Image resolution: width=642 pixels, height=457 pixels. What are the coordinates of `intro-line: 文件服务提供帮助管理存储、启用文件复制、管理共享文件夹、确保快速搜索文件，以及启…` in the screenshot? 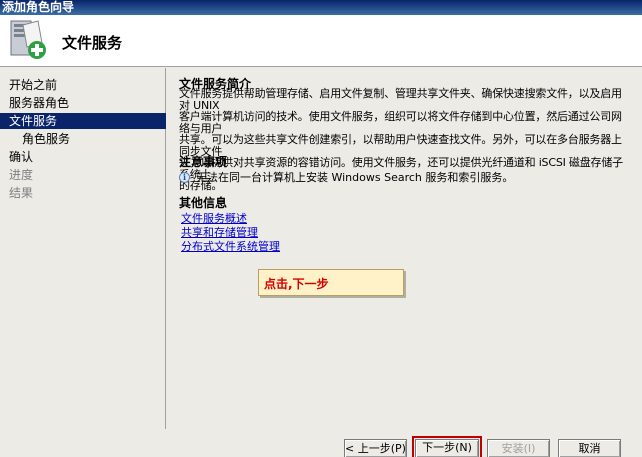 It's located at (400, 99).